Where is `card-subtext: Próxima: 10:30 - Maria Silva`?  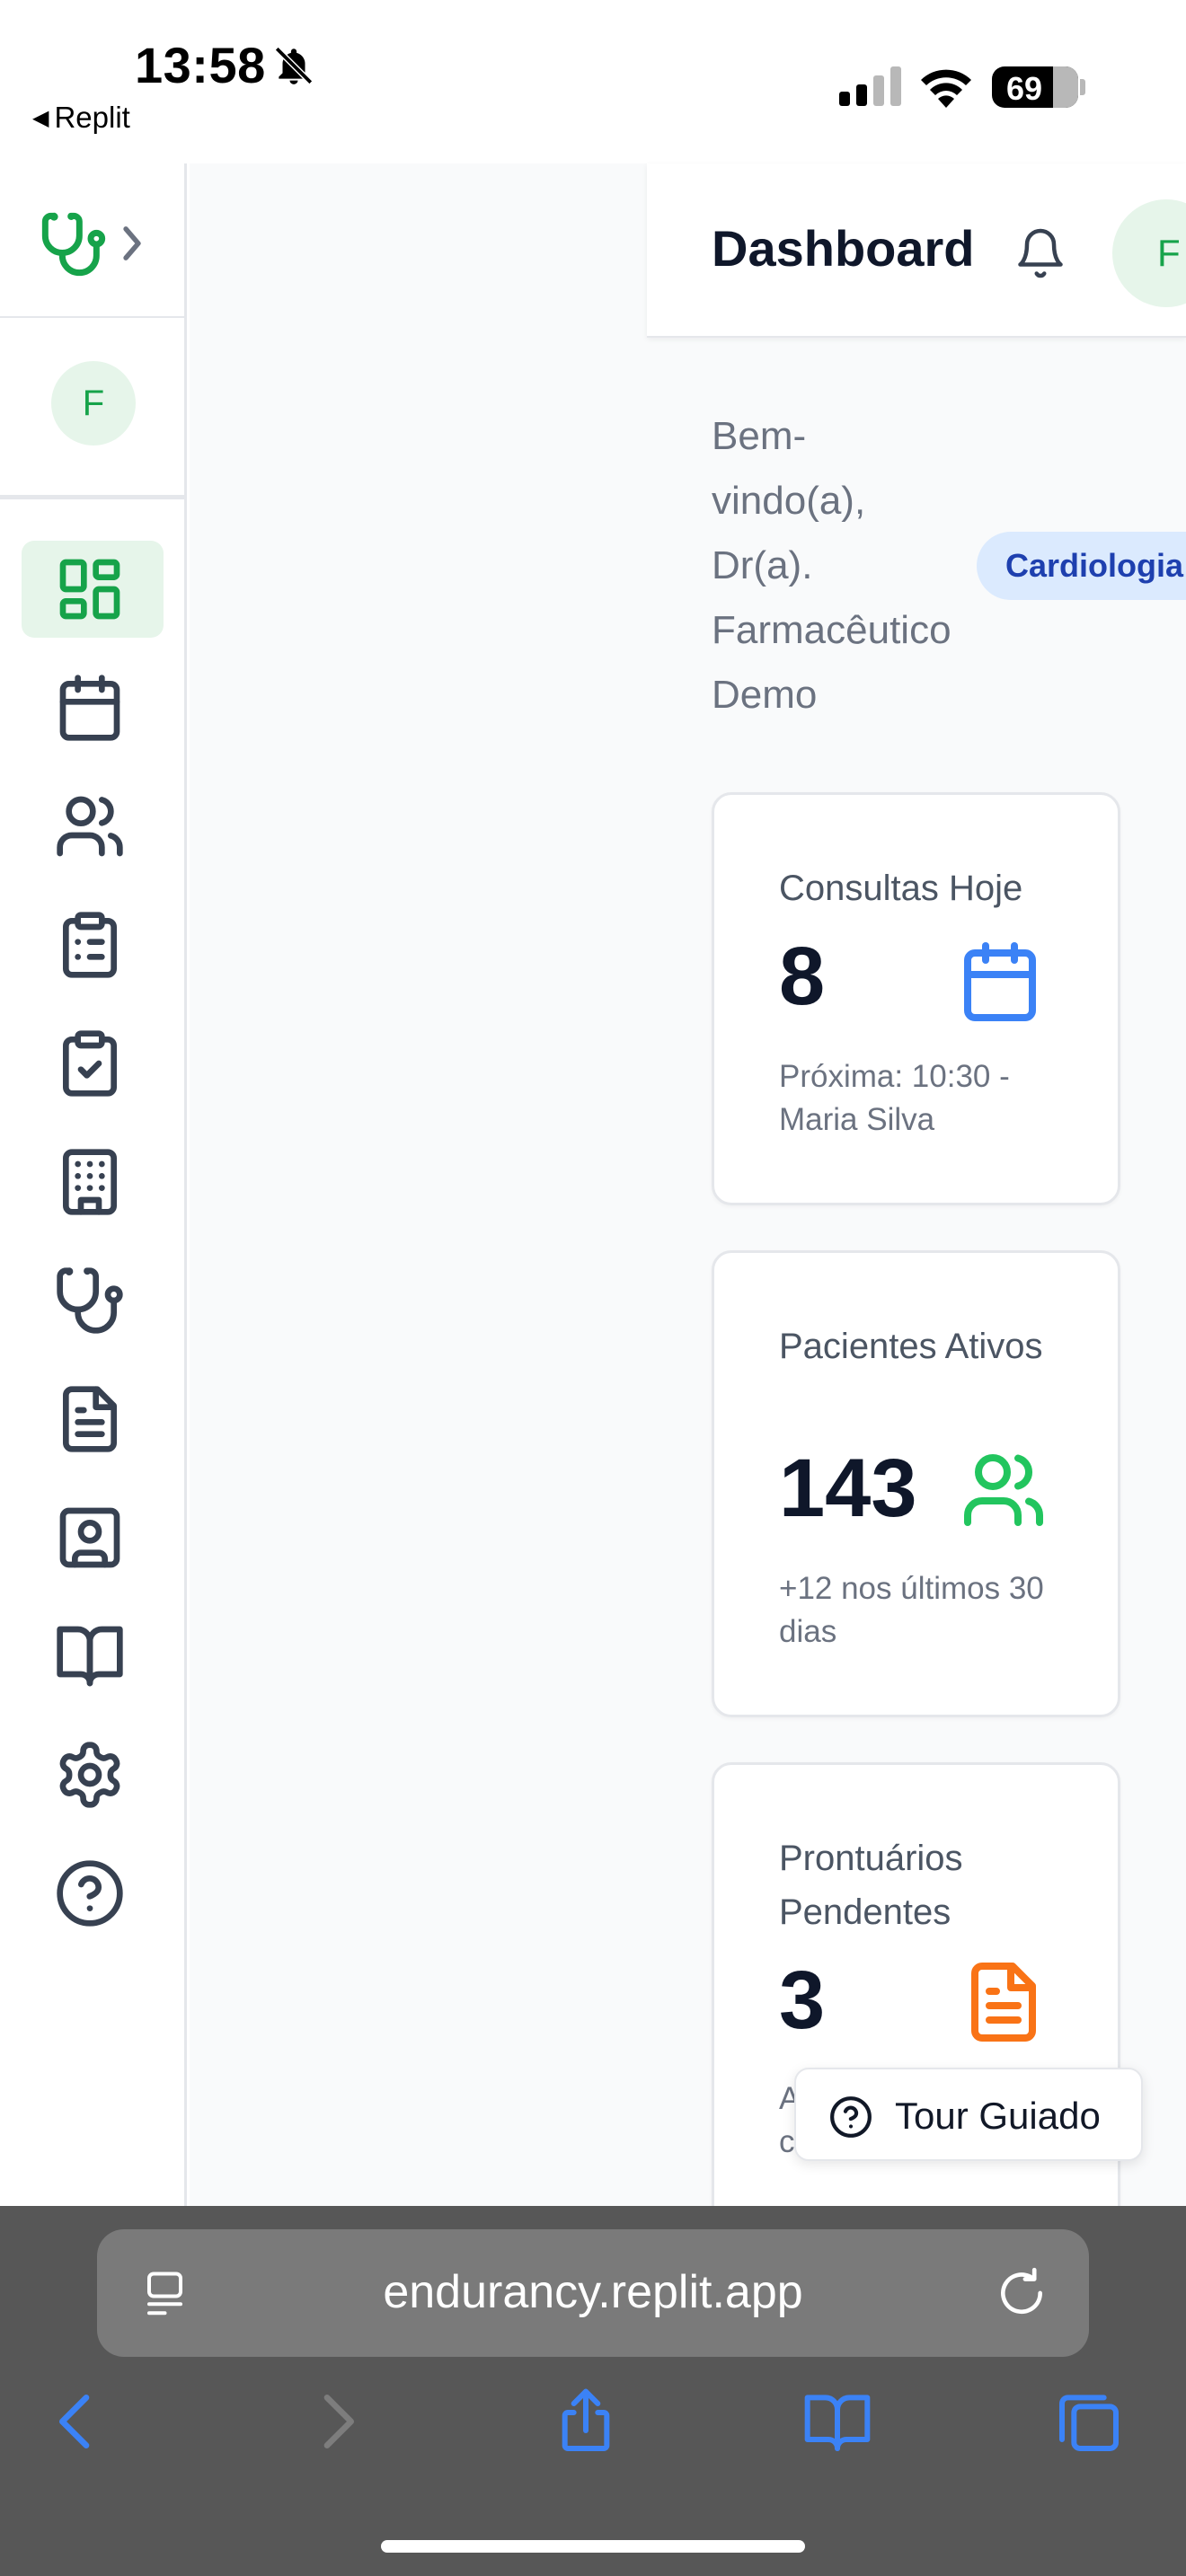 card-subtext: Próxima: 10:30 - Maria Silva is located at coordinates (894, 1098).